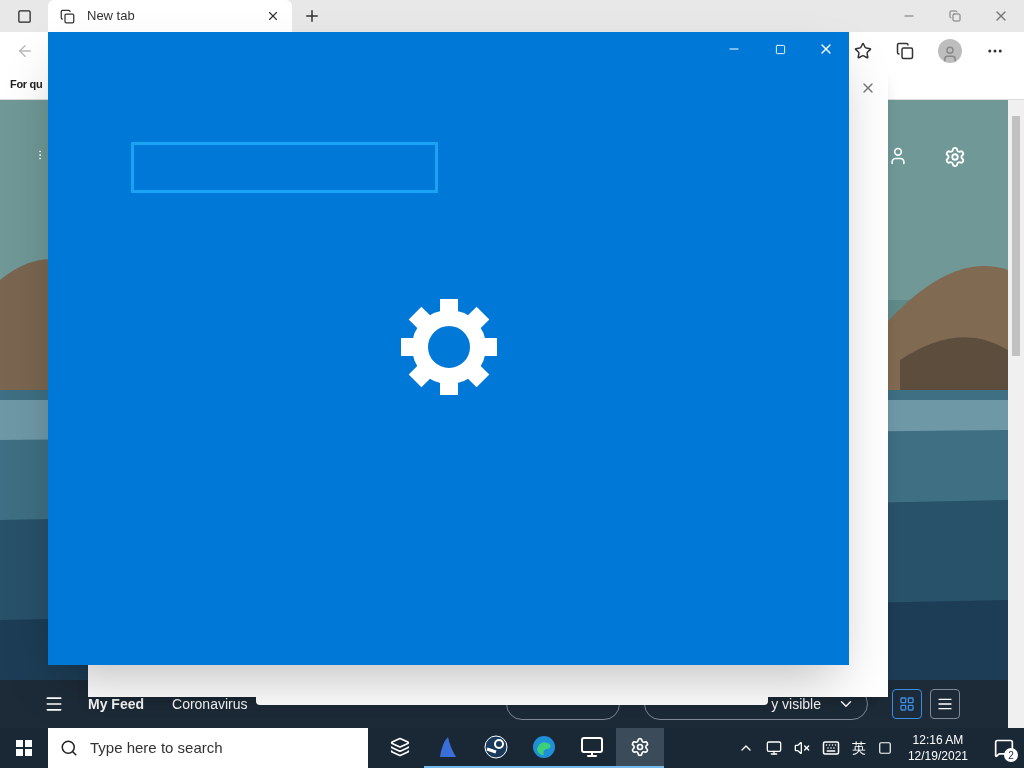 The image size is (1024, 768). What do you see at coordinates (1011, 755) in the screenshot?
I see `notification-badge: 2` at bounding box center [1011, 755].